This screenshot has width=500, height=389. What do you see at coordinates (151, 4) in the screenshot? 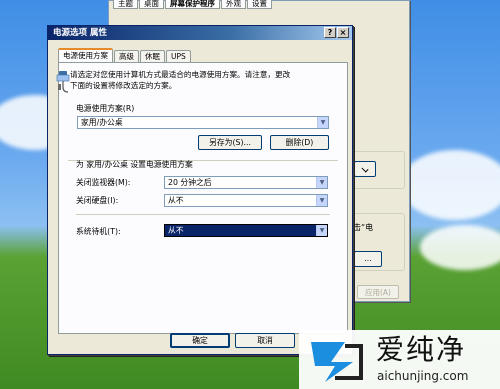
I see `tab-desktop: 桌面` at bounding box center [151, 4].